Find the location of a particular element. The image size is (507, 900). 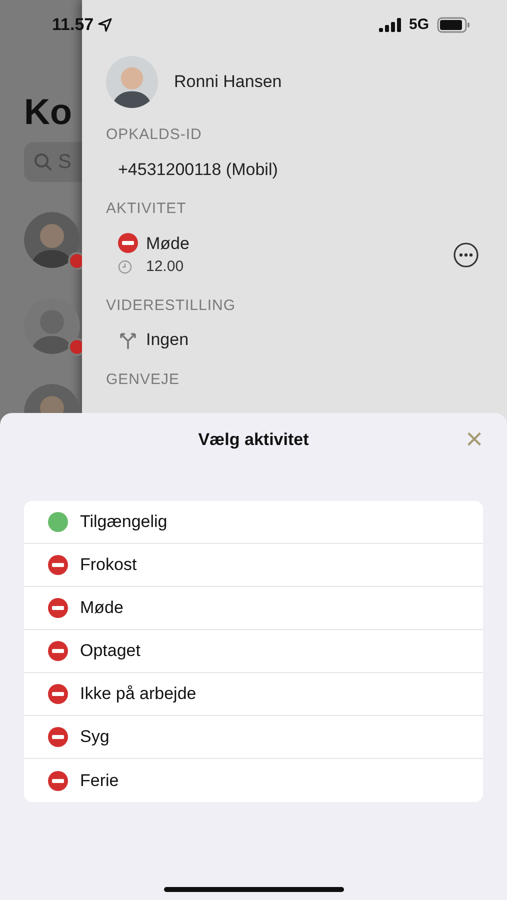

contact-name: Ronni Hansen is located at coordinates (228, 82).